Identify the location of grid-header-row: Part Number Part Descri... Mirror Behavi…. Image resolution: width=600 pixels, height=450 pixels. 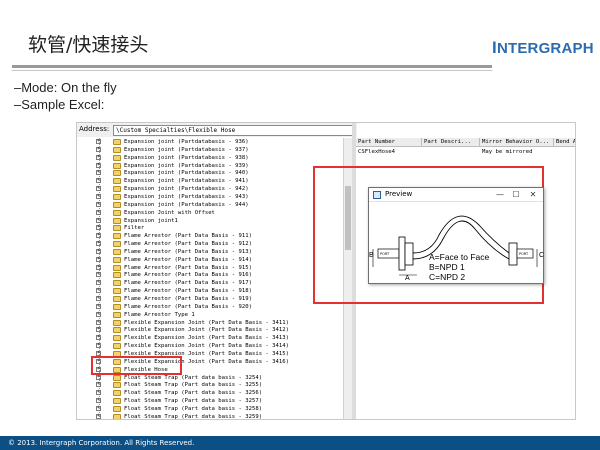
(465, 142).